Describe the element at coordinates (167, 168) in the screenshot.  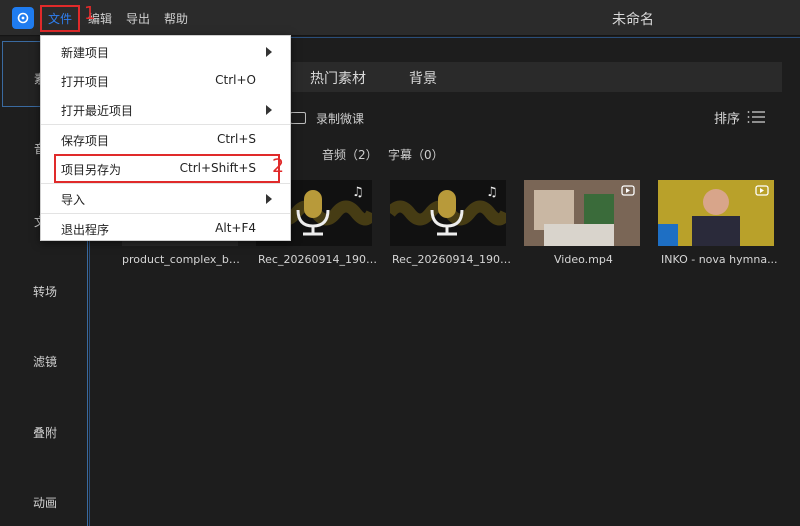
I see `highlight-box-save-as` at that location.